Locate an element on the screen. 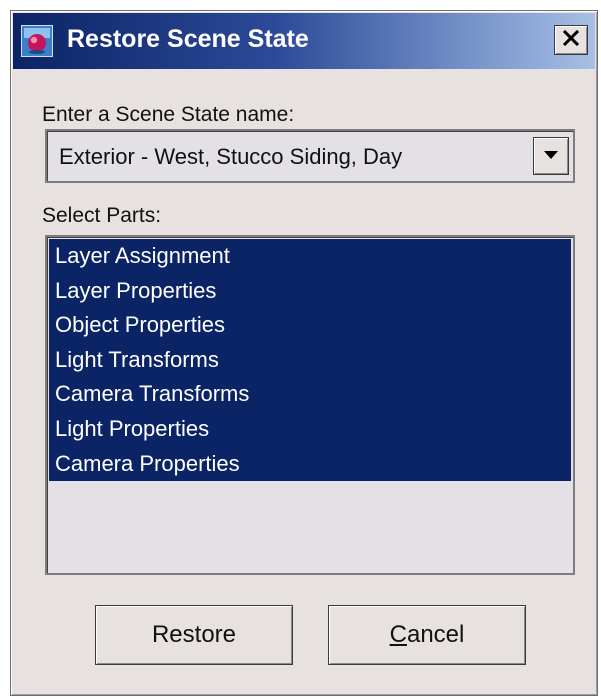 The image size is (601, 699). close-icon is located at coordinates (571, 40).